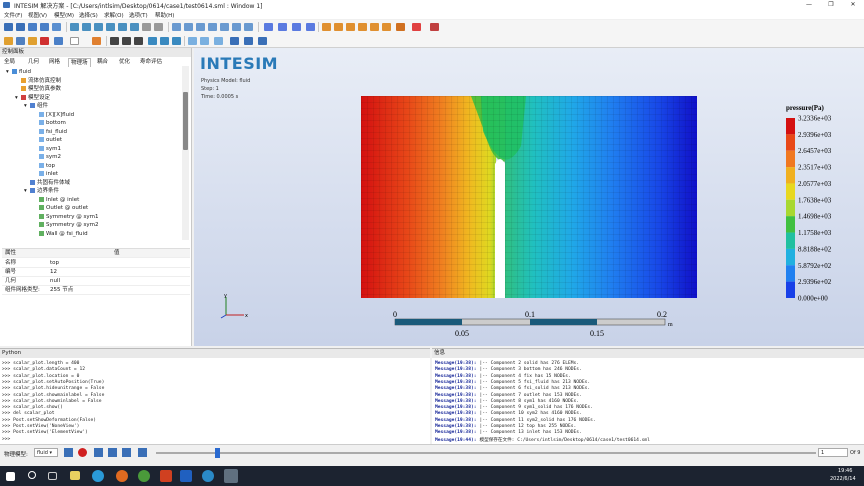 Image resolution: width=864 pixels, height=486 pixels. What do you see at coordinates (66, 217) in the screenshot?
I see `tree-item: Symmetry @ sym1` at bounding box center [66, 217].